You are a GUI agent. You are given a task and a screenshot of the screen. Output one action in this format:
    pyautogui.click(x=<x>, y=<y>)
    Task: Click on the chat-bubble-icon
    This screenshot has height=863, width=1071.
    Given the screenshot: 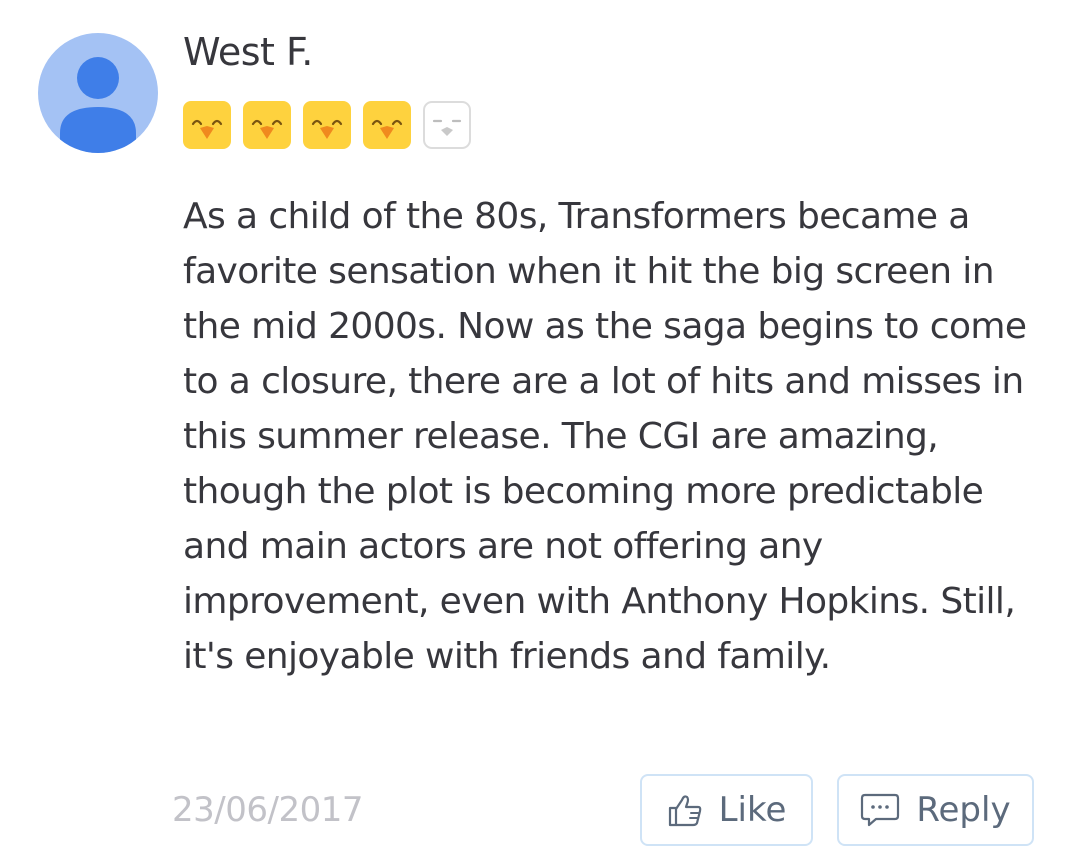 What is the action you would take?
    pyautogui.click(x=880, y=810)
    